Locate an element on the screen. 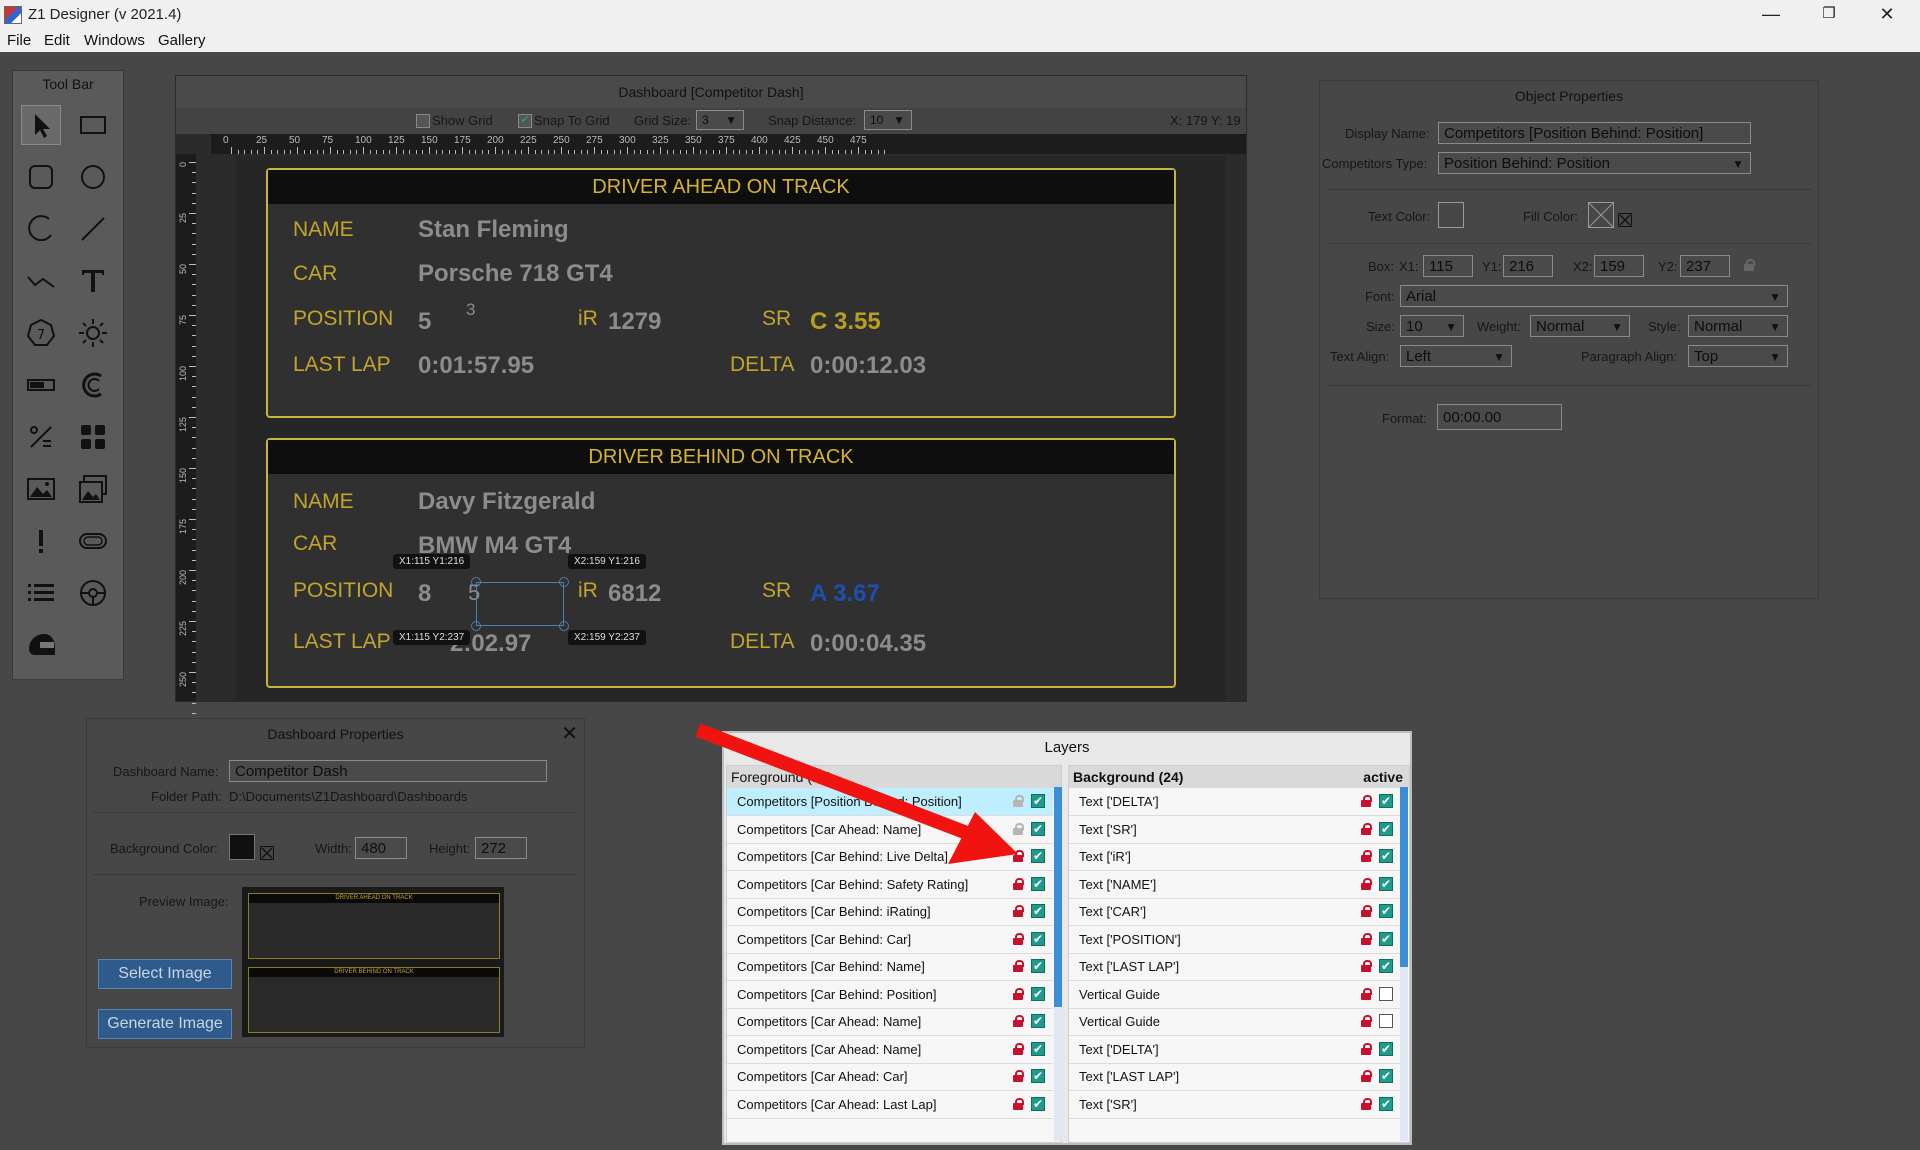 The width and height of the screenshot is (1920, 1150). bar-tool is located at coordinates (41, 385).